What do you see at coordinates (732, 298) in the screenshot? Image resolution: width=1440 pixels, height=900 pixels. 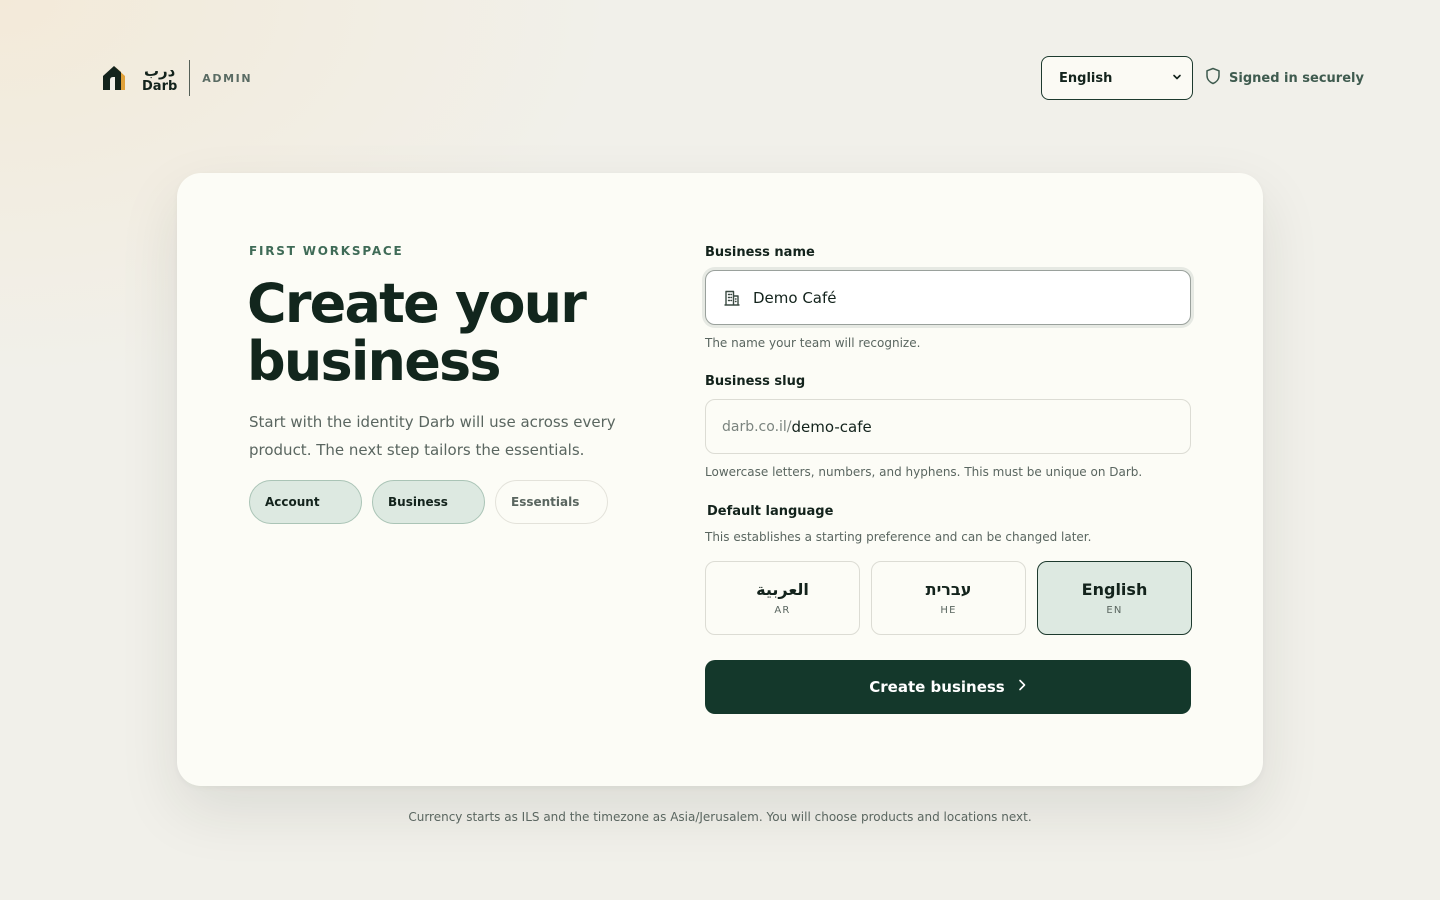 I see `building-icon` at bounding box center [732, 298].